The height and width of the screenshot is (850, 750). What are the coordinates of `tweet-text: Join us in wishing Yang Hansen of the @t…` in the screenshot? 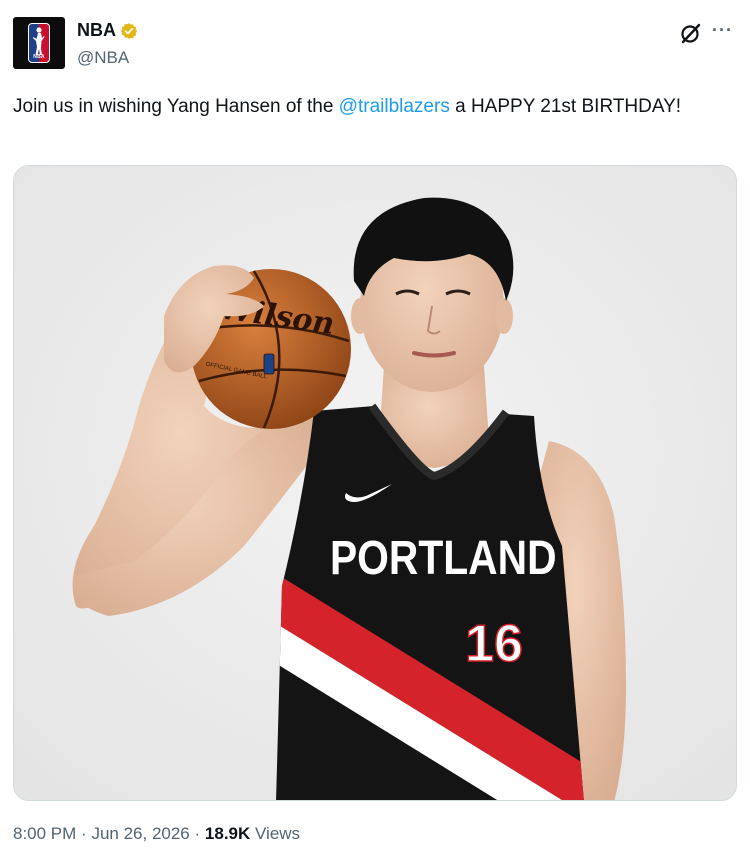 It's located at (363, 106).